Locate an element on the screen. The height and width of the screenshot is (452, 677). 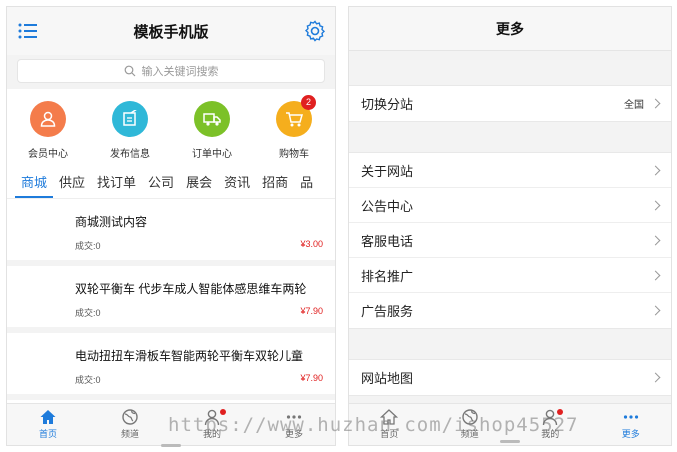
nav-label: 频道 is located at coordinates (129, 434).